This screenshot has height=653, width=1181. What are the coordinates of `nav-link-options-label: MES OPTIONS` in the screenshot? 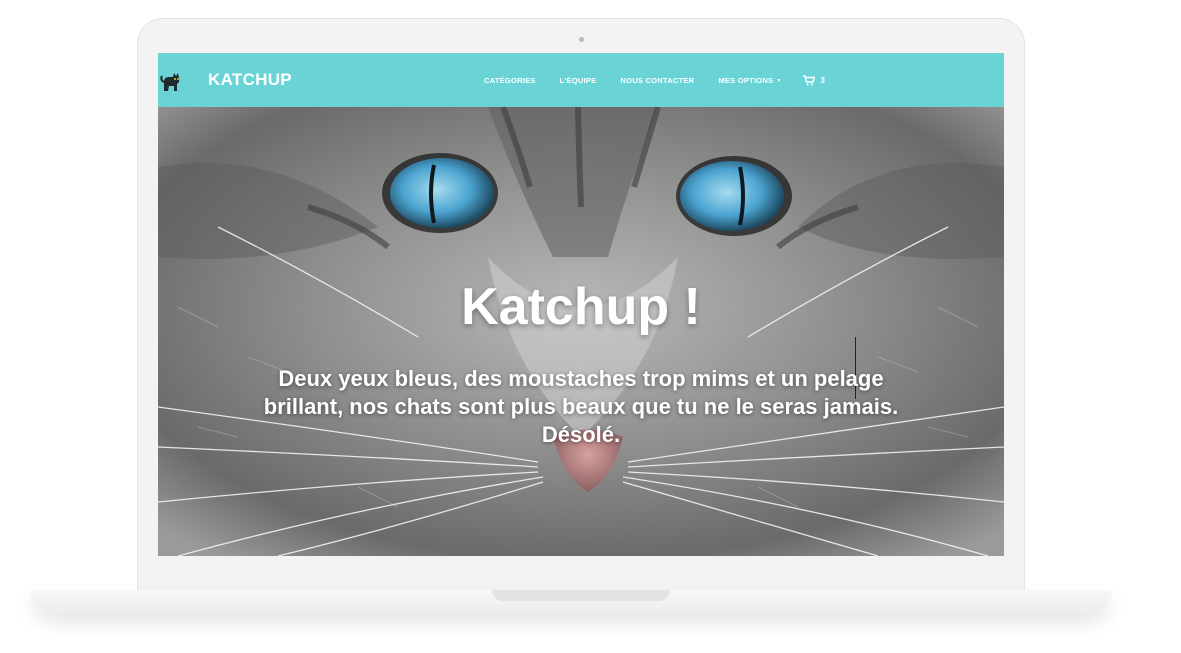 It's located at (746, 80).